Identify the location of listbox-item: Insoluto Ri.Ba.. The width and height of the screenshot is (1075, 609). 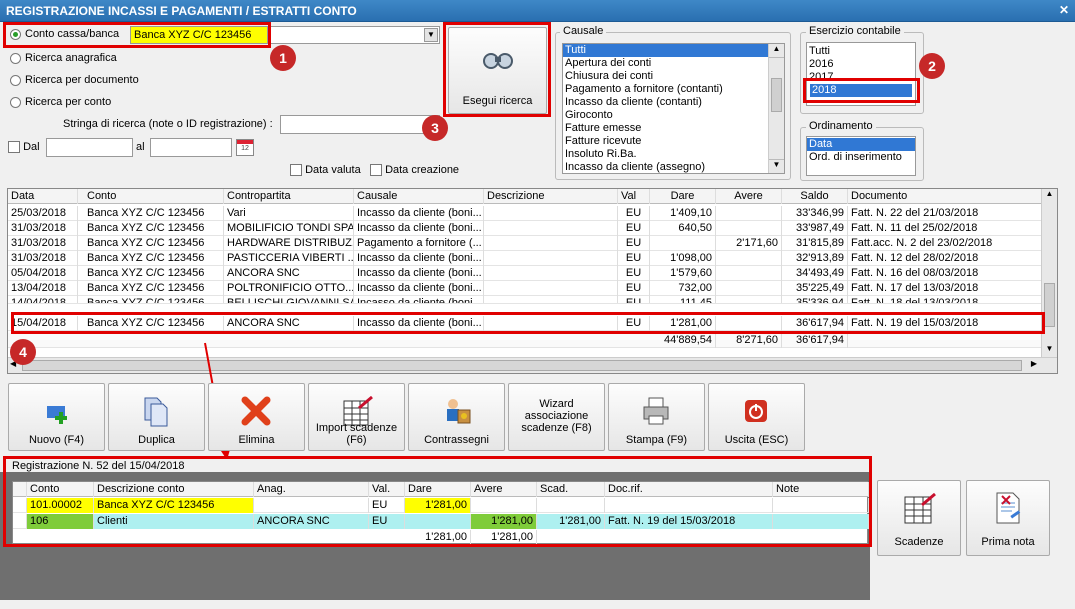
(673, 154).